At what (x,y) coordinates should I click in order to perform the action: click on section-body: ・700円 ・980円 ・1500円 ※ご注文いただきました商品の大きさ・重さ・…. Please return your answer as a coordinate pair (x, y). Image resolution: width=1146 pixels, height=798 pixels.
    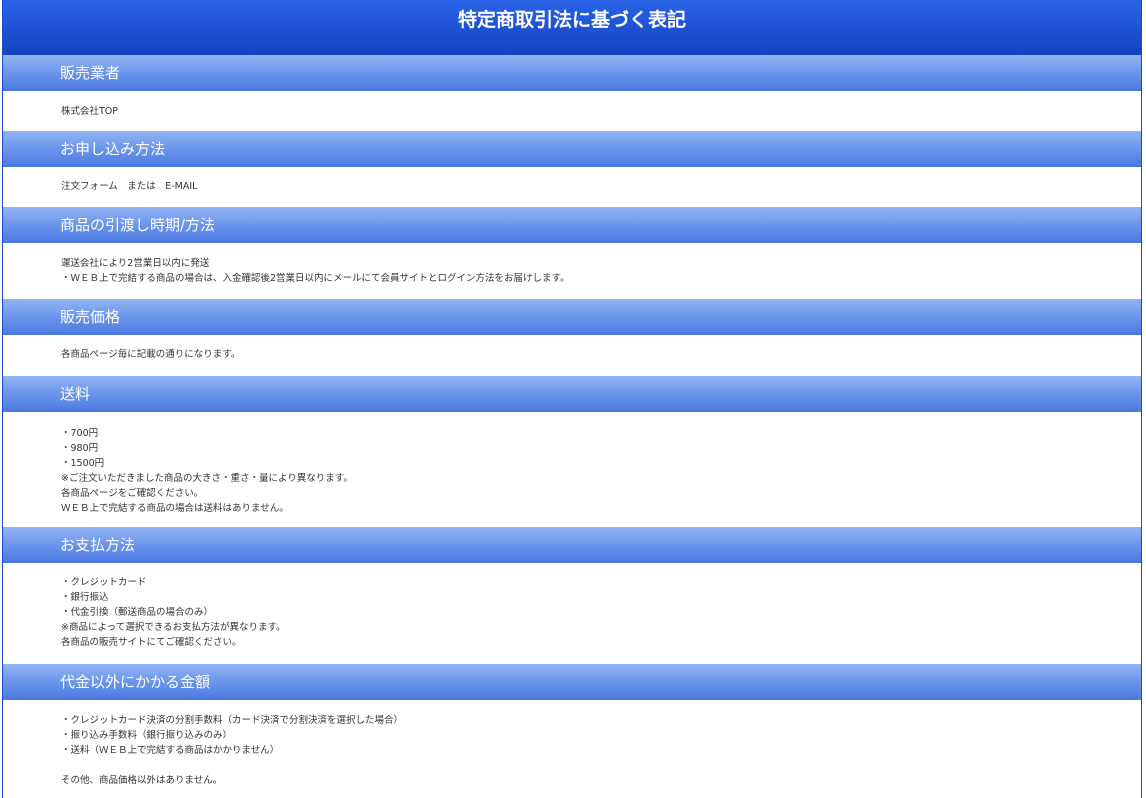
    Looking at the image, I should click on (572, 469).